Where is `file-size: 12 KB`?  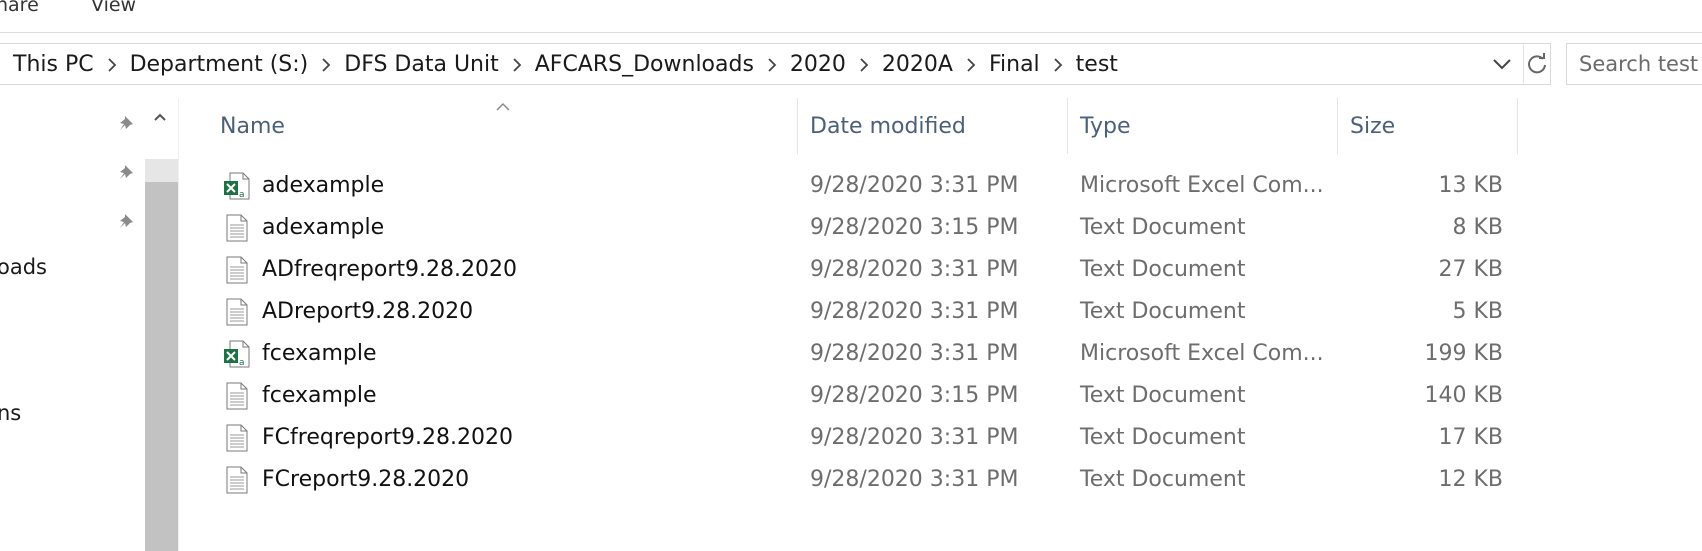
file-size: 12 KB is located at coordinates (1470, 479).